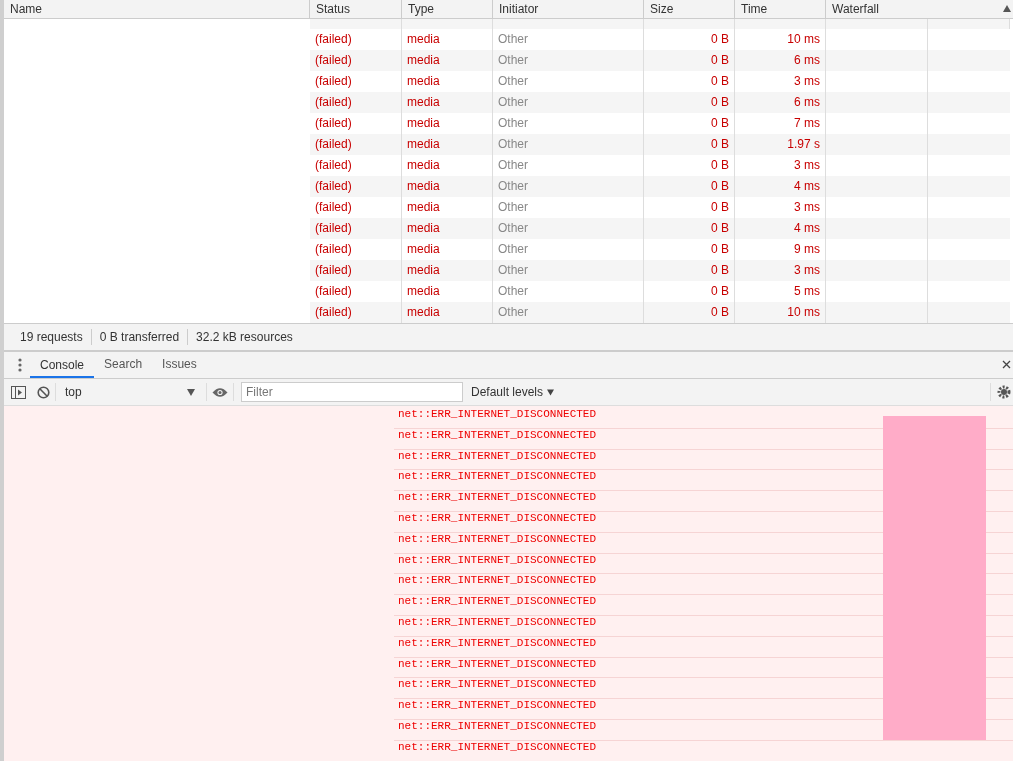  I want to click on column-header: Waterfall, so click(918, 9).